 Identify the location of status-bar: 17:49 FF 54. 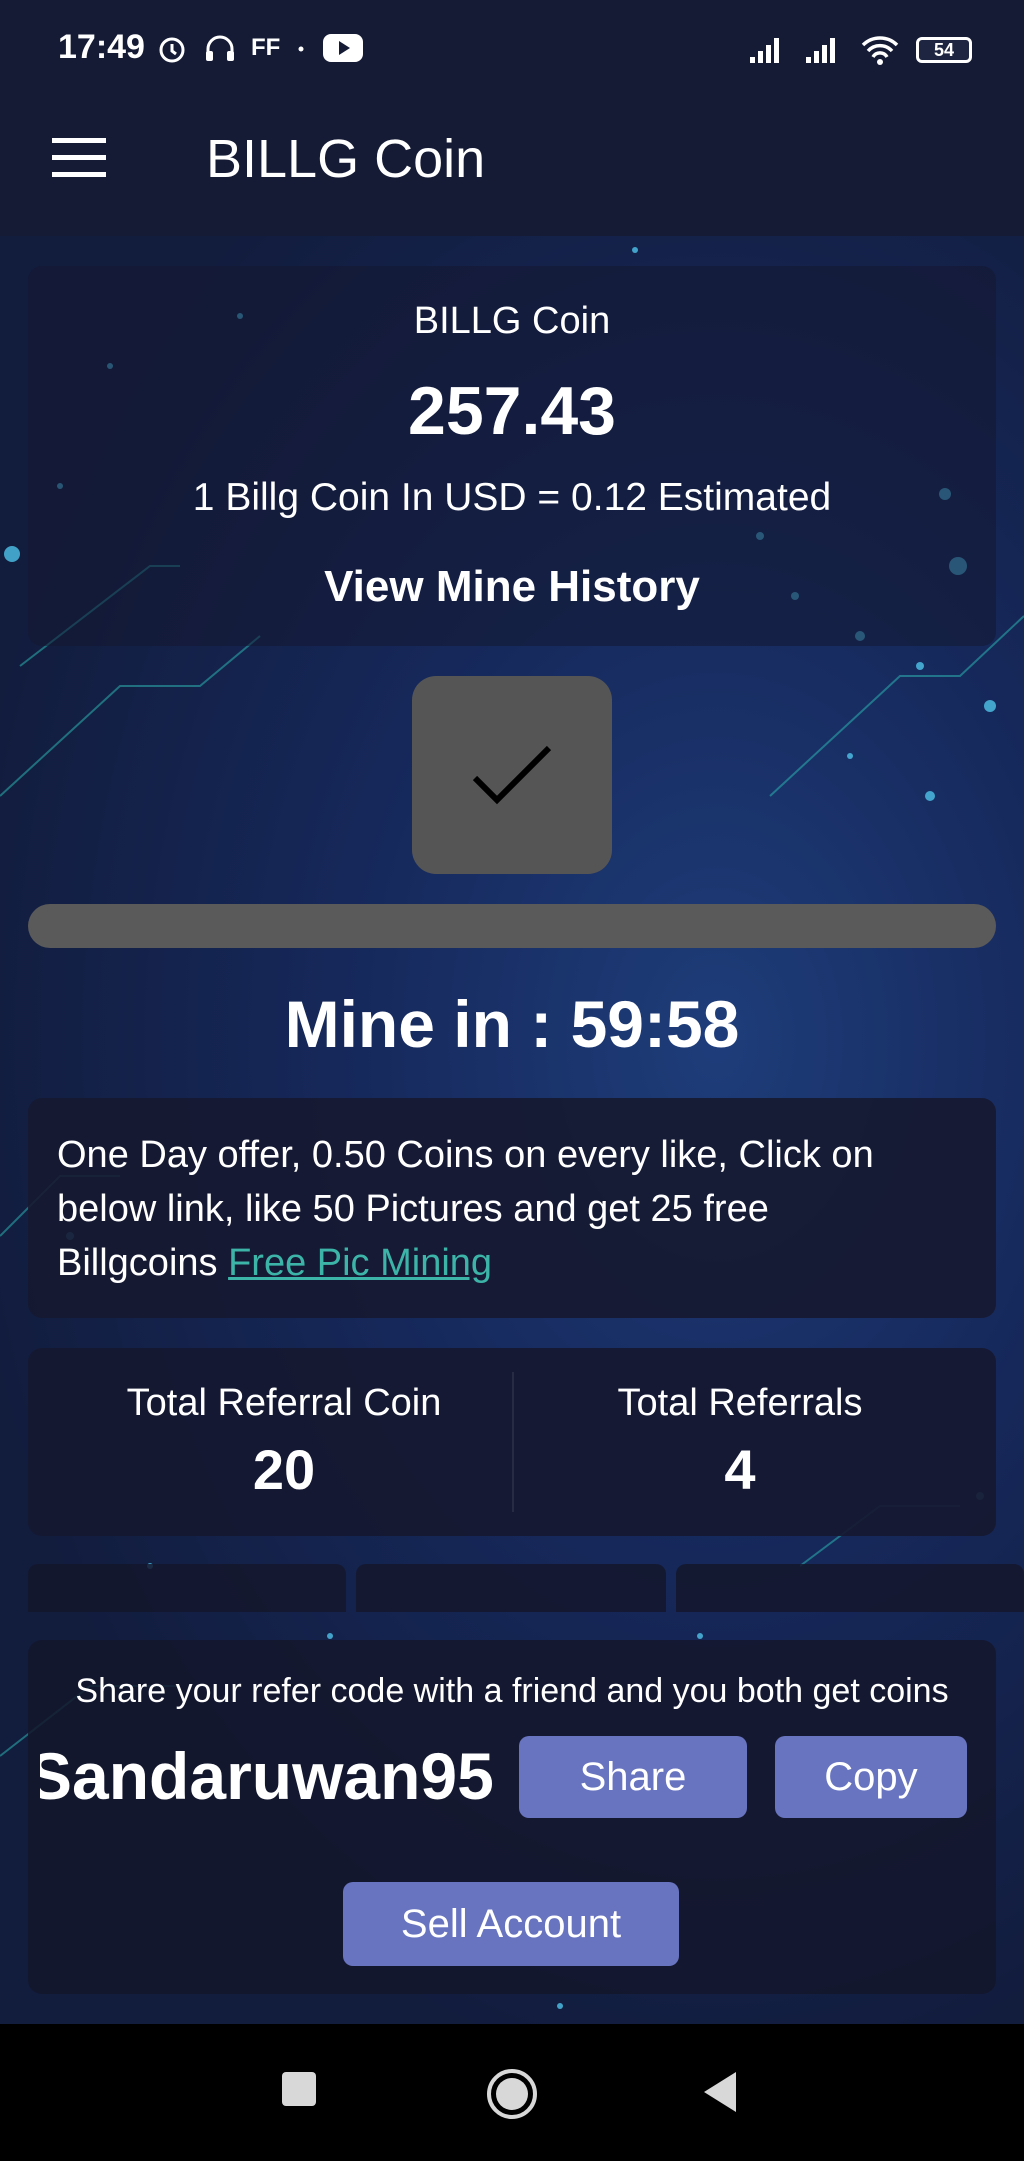
(512, 50).